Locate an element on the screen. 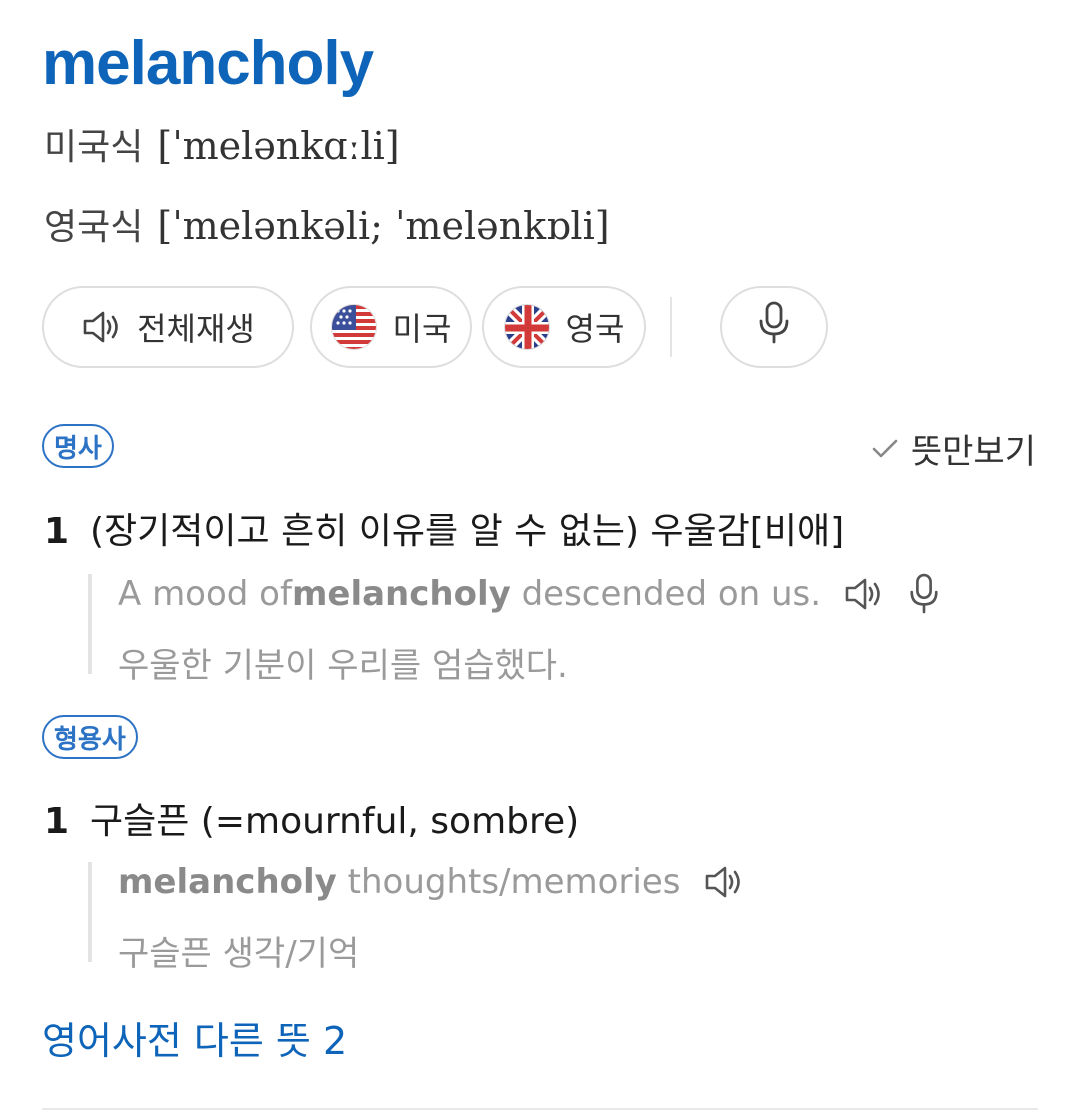 This screenshot has height=1116, width=1080. play-us-label: 미국 is located at coordinates (422, 329).